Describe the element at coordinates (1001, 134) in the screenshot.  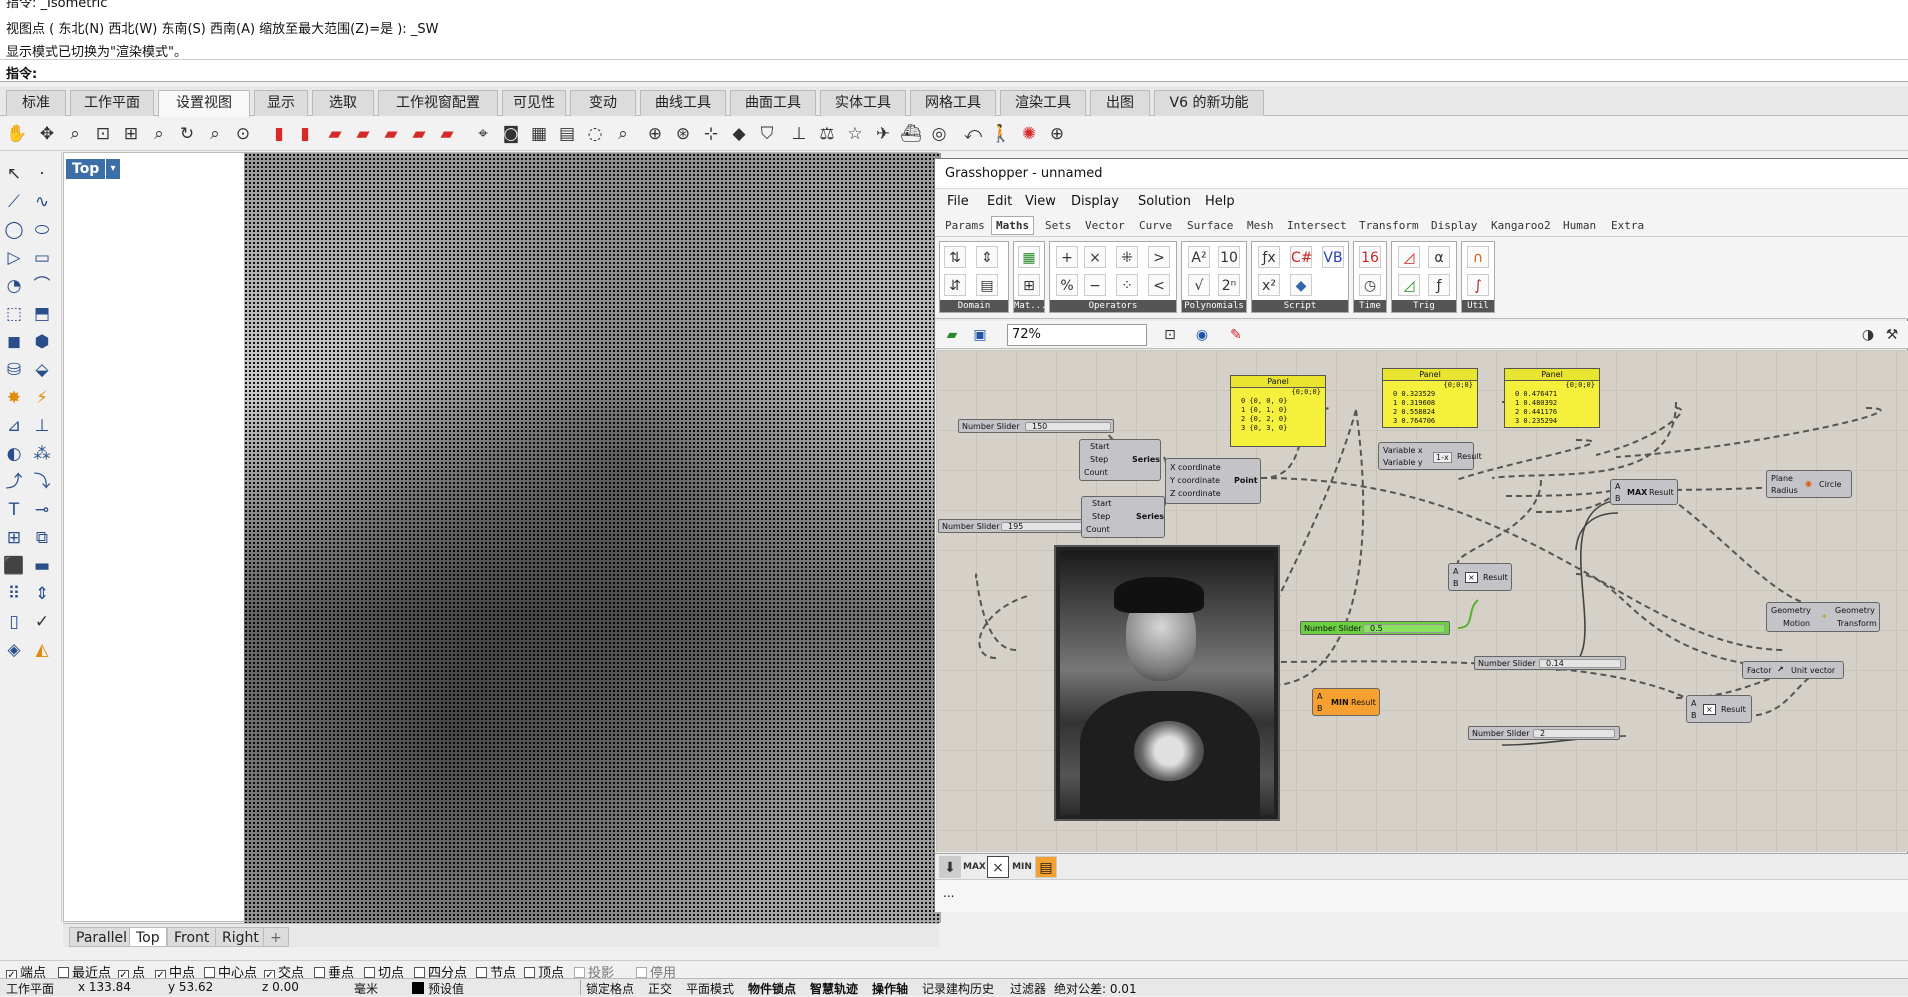
I see `walker-icon: 🚶` at that location.